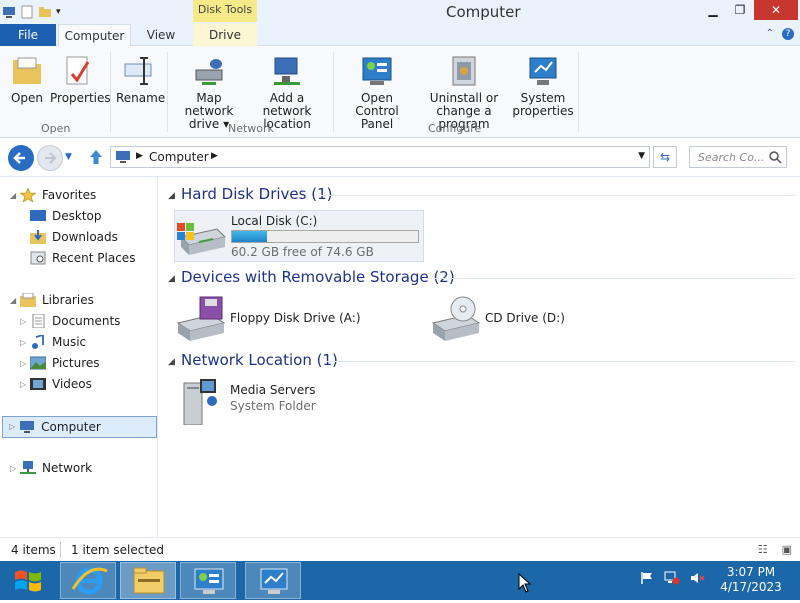 Image resolution: width=800 pixels, height=603 pixels. I want to click on back-button, so click(21, 158).